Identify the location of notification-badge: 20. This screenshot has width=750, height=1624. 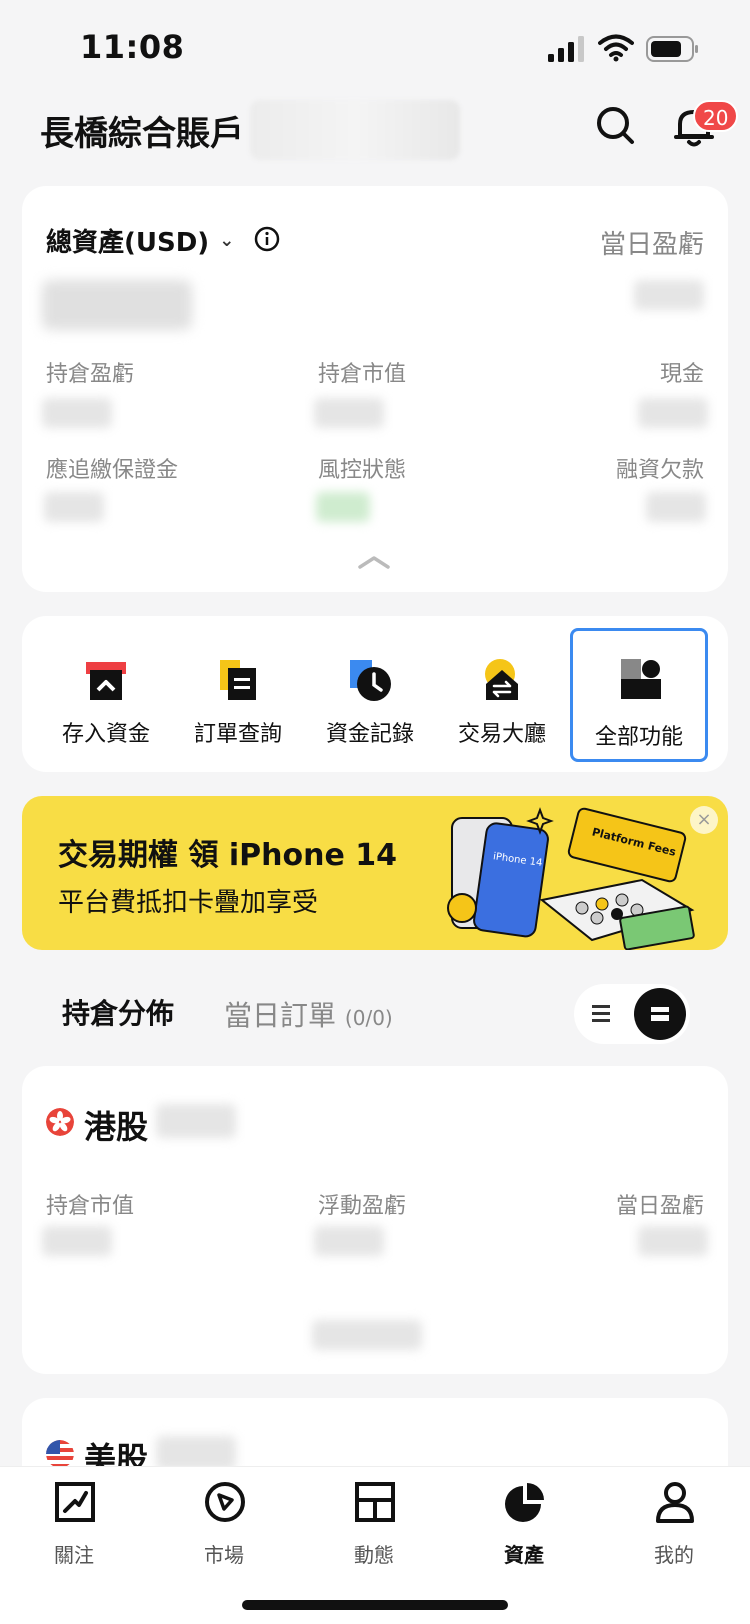
(716, 116).